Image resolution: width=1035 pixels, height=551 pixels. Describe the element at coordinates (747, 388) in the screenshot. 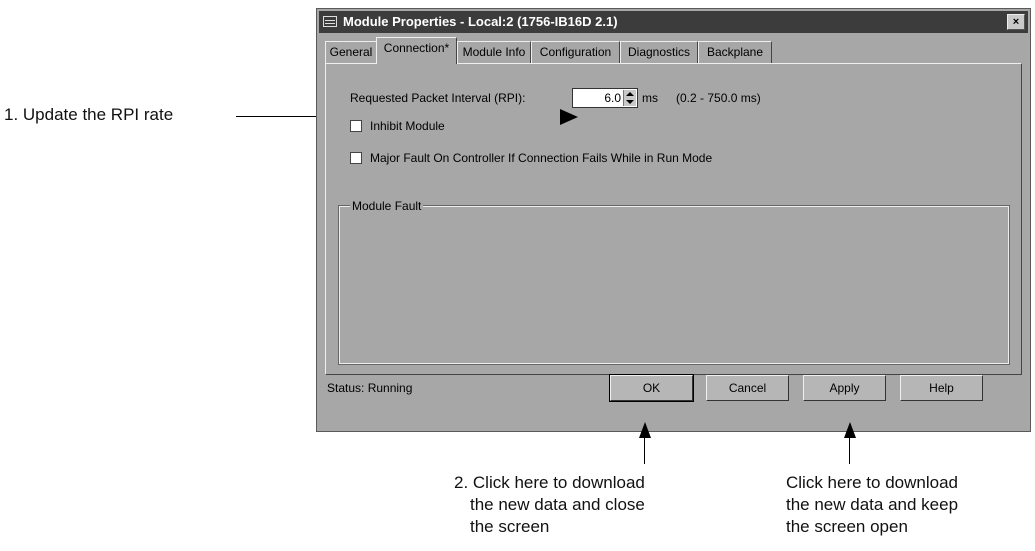

I see `cancel-button: Cancel` at that location.